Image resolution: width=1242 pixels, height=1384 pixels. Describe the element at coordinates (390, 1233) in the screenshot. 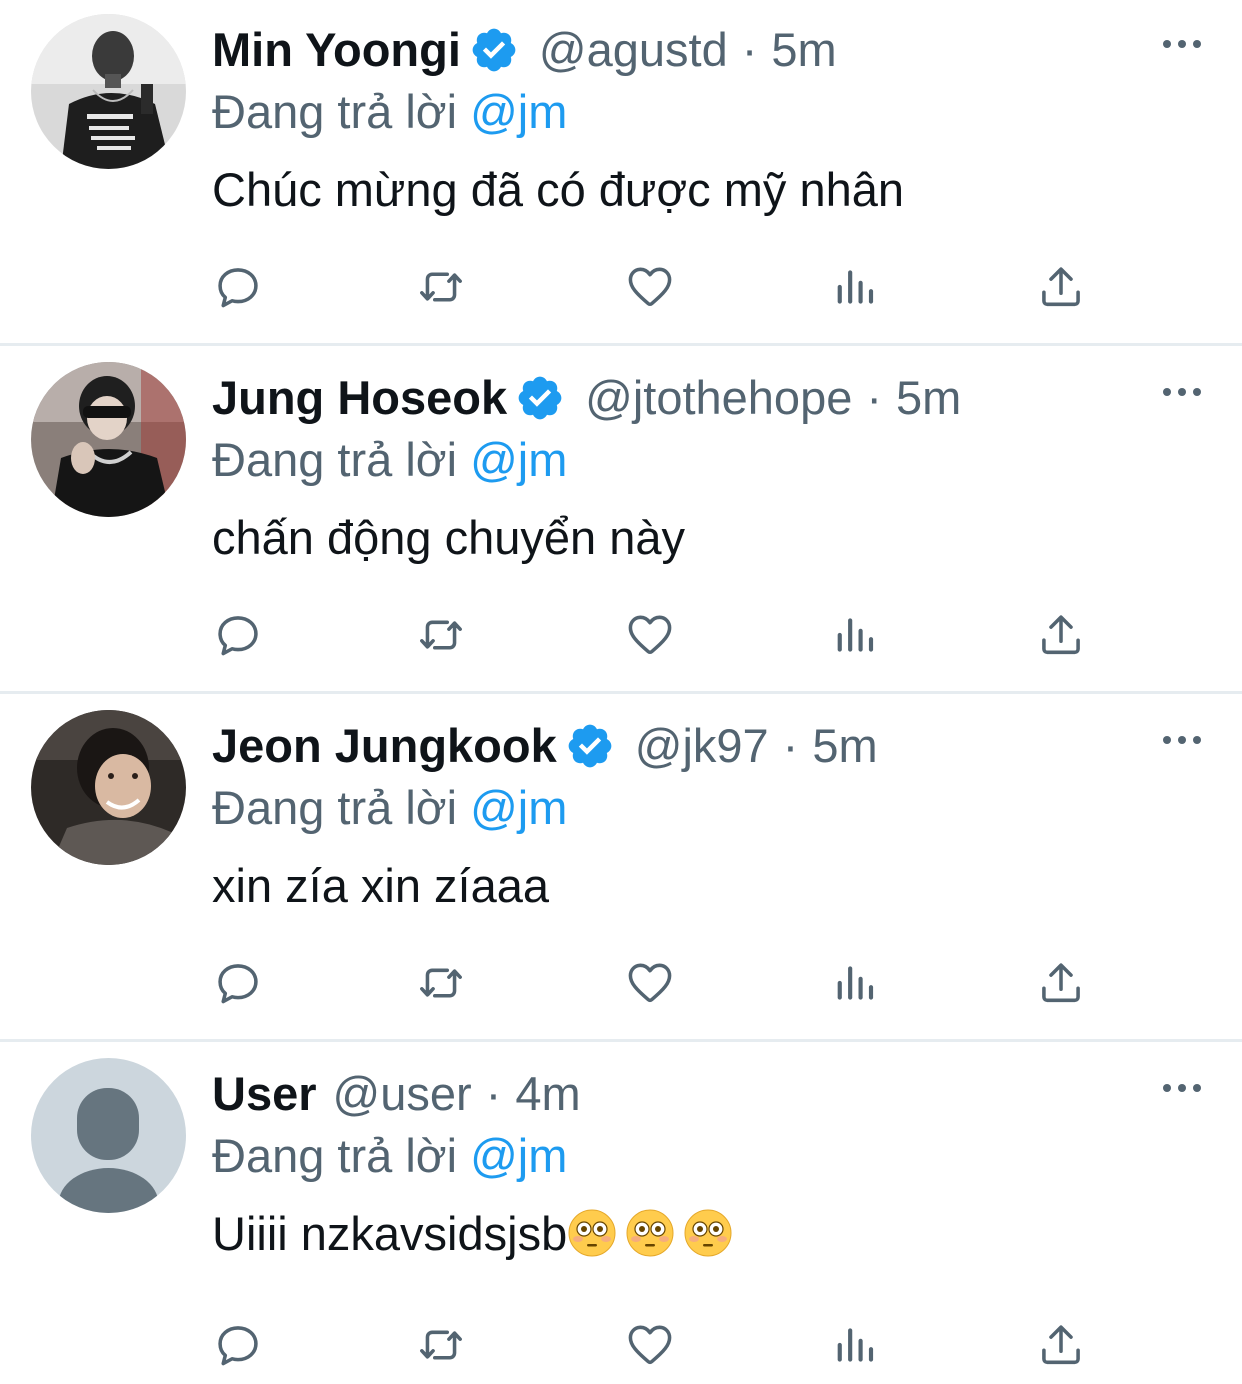

I see `tweet-text: Uiiii nzkavsidsjsb` at that location.